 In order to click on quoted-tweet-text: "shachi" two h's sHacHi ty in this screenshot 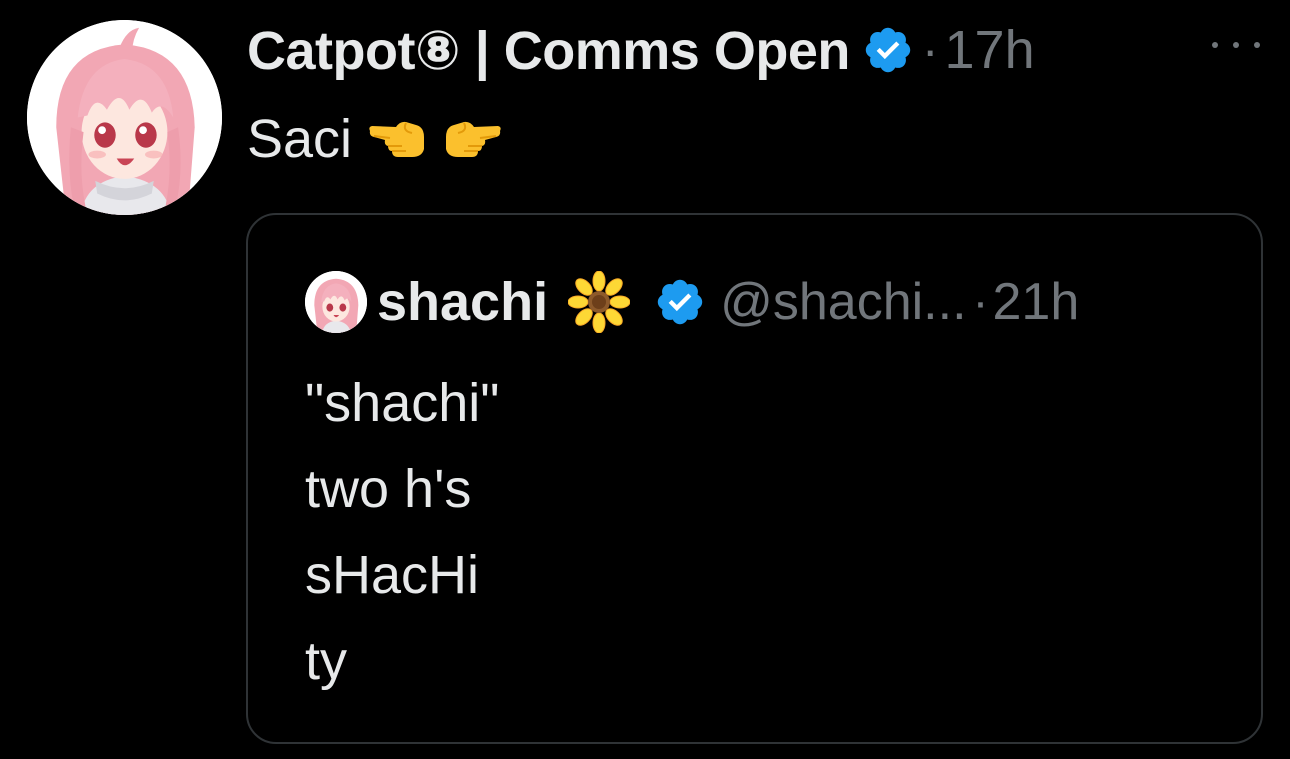, I will do `click(402, 532)`.